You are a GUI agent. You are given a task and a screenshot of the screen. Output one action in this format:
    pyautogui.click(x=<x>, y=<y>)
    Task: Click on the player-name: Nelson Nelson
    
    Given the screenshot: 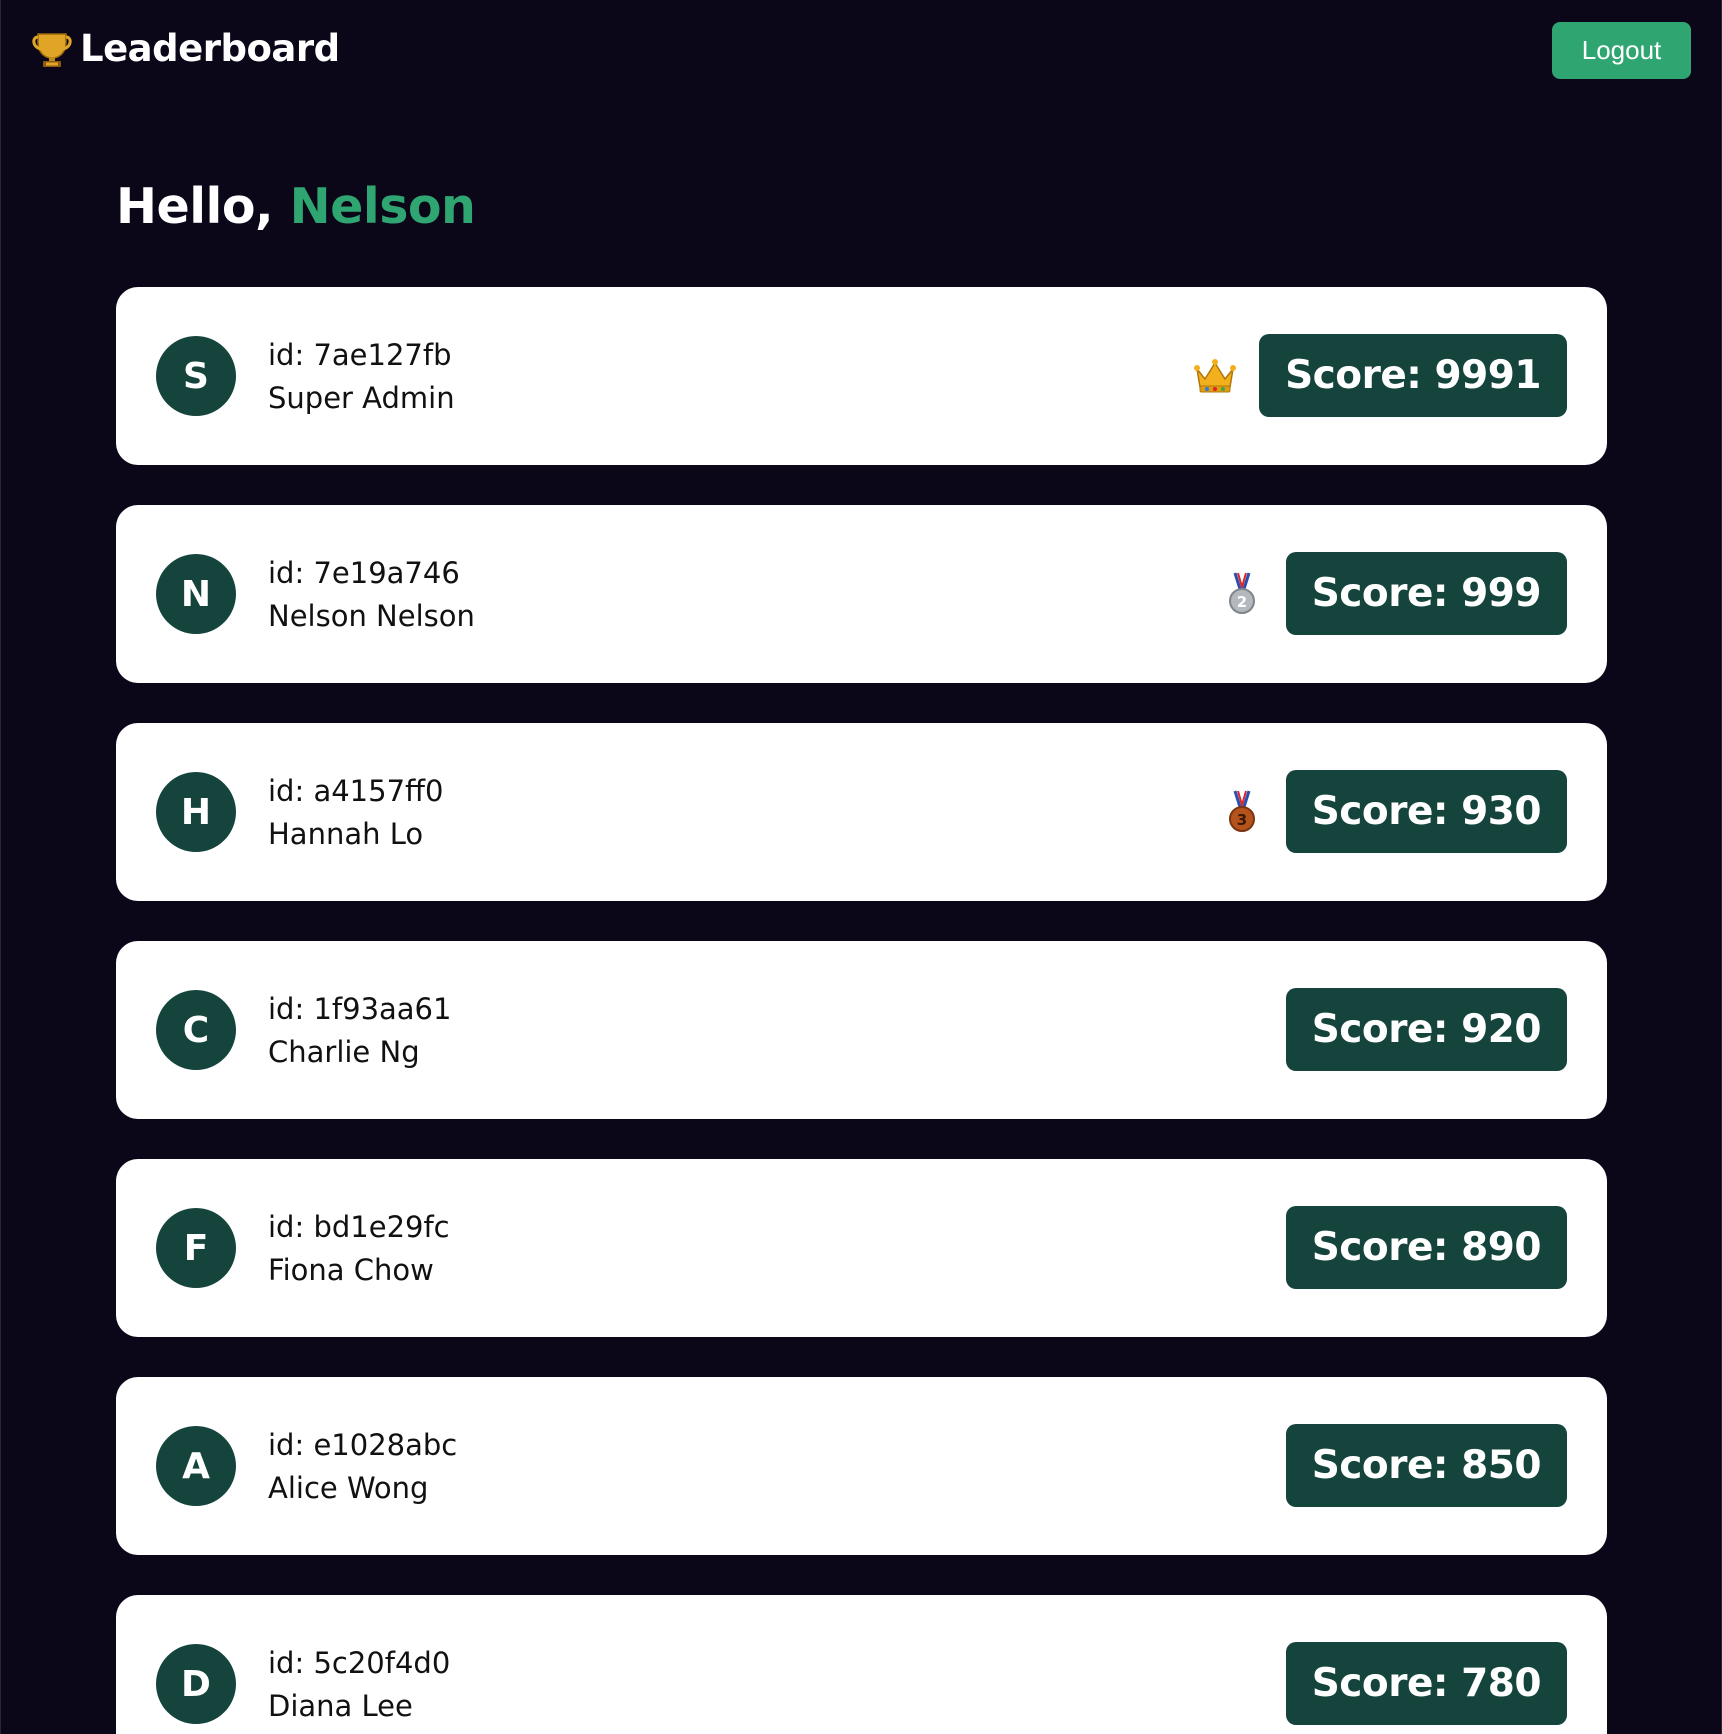 What is the action you would take?
    pyautogui.click(x=371, y=616)
    